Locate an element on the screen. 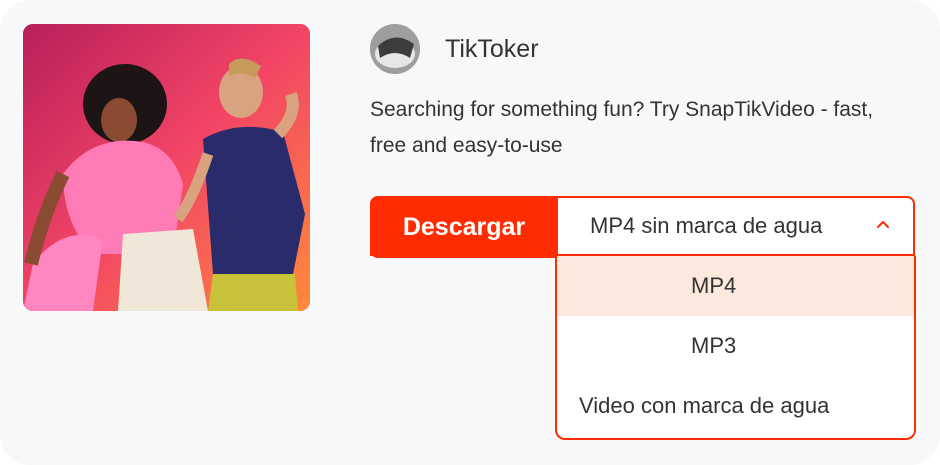 Image resolution: width=940 pixels, height=465 pixels. download-control: Descargar MP4 sin marca de agua is located at coordinates (642, 227).